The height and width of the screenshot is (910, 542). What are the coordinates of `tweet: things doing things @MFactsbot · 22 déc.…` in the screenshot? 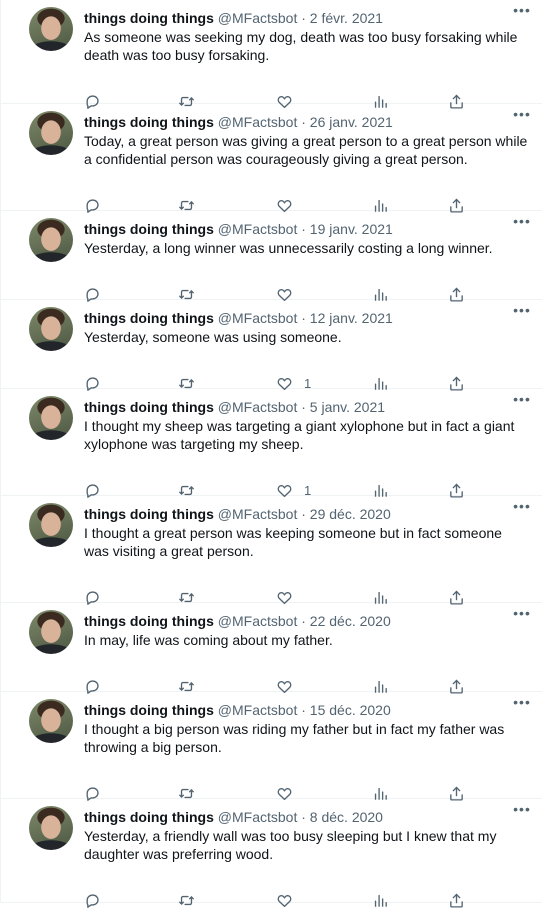 It's located at (271, 648).